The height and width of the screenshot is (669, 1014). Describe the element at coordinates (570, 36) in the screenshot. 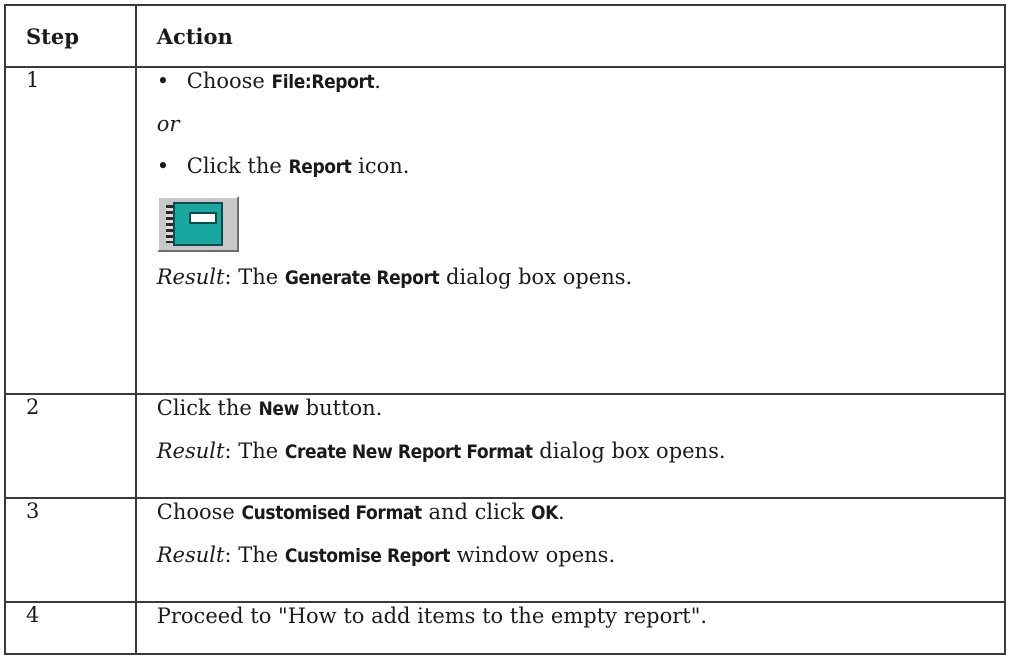

I see `action-column-header: Action` at that location.